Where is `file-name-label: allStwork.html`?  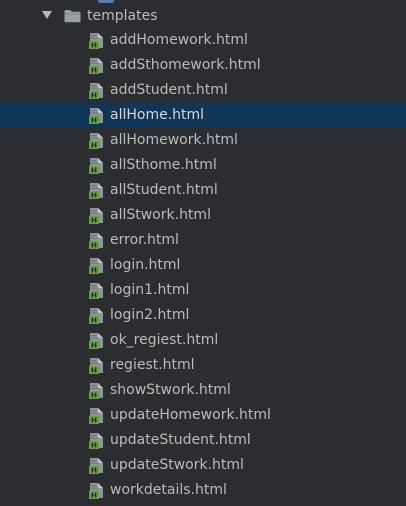
file-name-label: allStwork.html is located at coordinates (160, 215).